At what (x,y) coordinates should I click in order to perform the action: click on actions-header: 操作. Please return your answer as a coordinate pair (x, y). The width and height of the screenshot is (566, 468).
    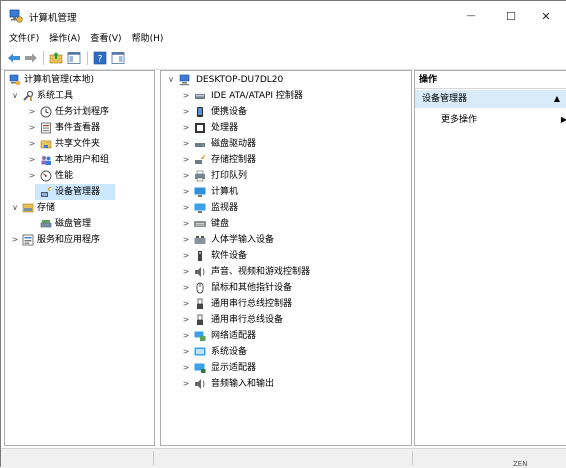
    Looking at the image, I should click on (490, 80).